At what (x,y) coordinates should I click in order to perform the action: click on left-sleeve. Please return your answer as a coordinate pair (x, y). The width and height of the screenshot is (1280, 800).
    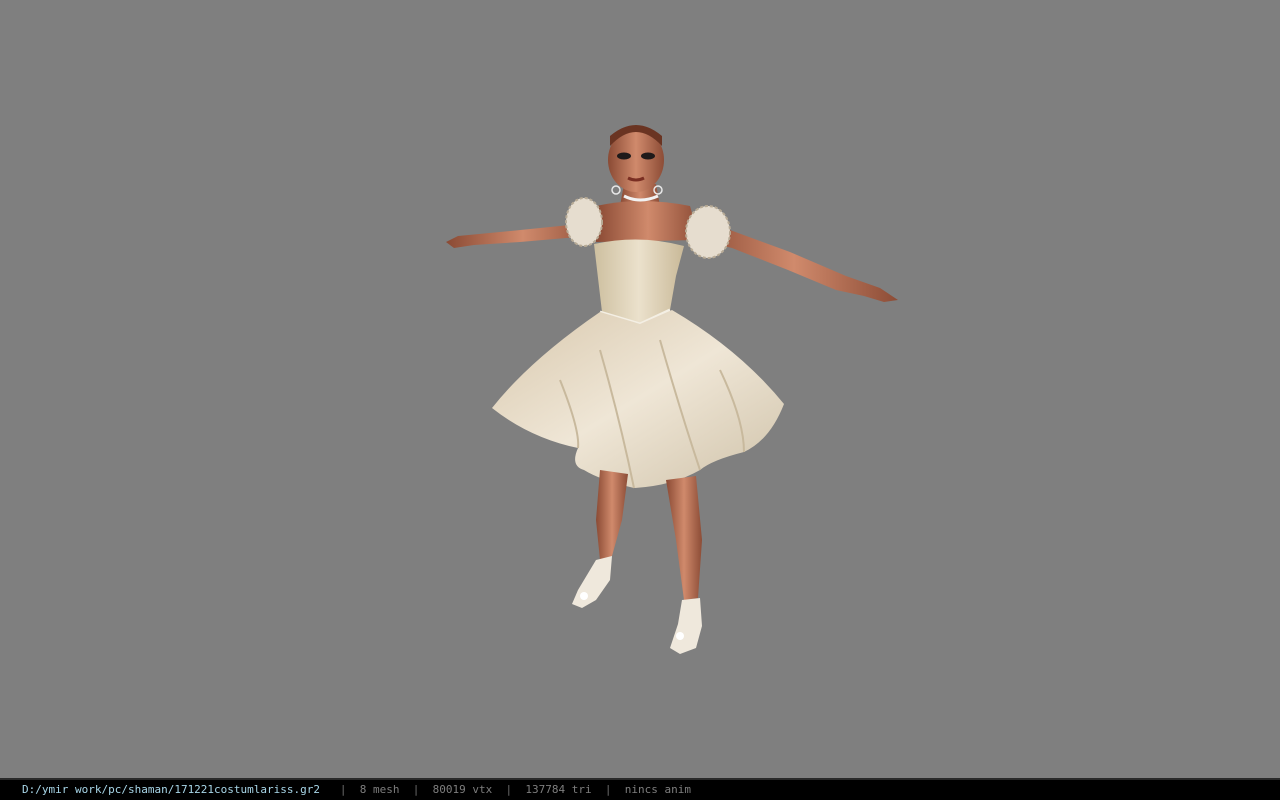
    Looking at the image, I should click on (584, 222).